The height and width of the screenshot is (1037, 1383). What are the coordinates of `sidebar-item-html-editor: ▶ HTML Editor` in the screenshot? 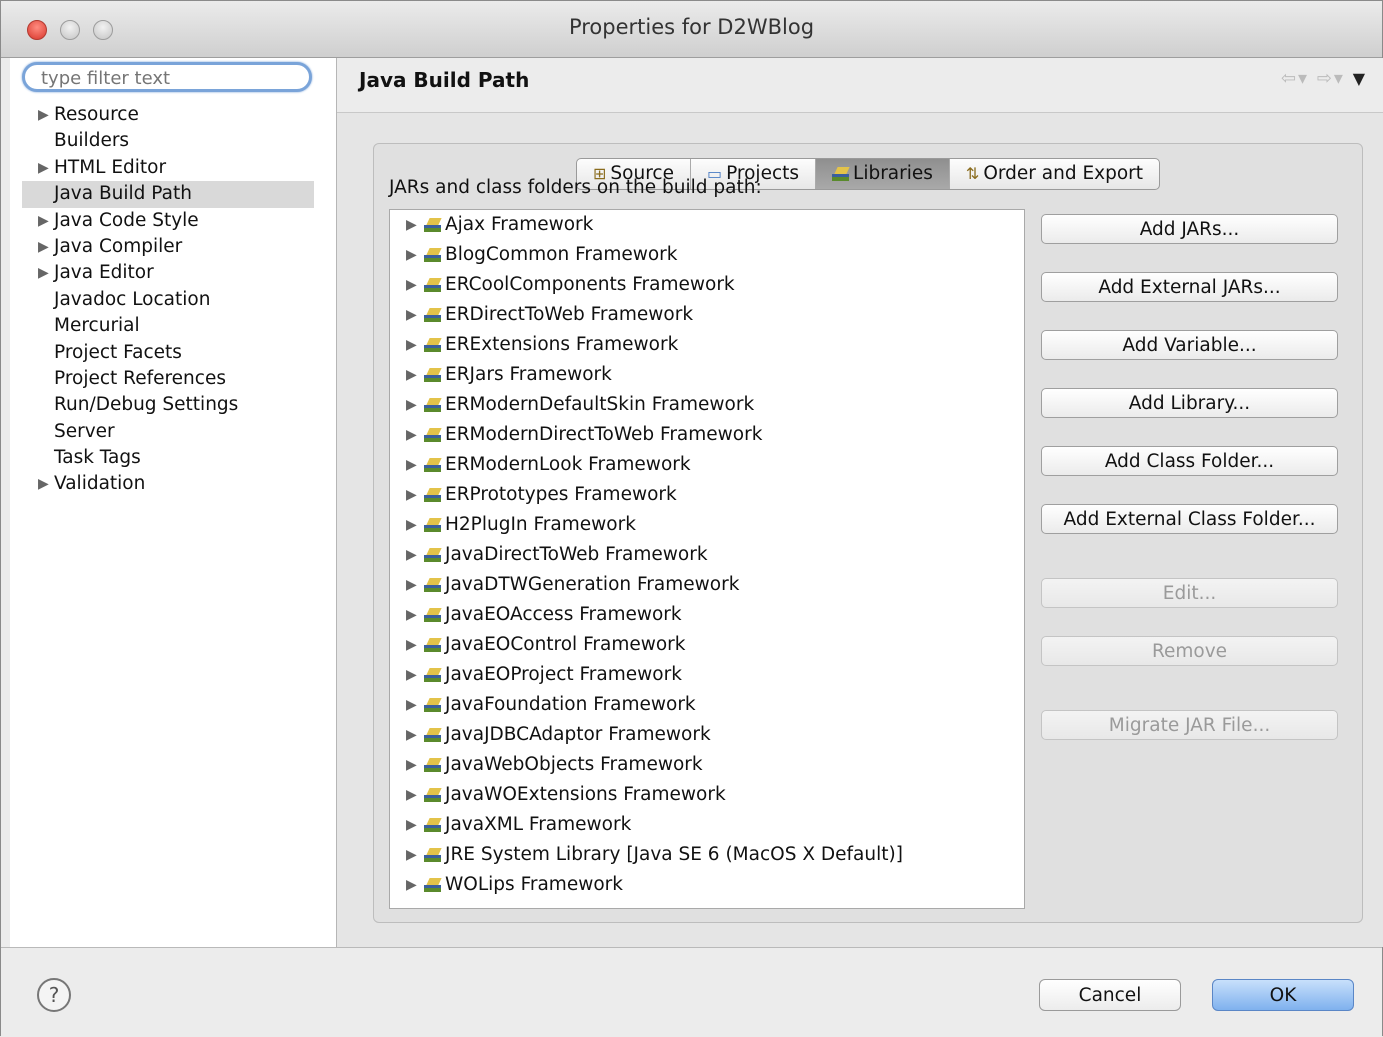 It's located at (173, 168).